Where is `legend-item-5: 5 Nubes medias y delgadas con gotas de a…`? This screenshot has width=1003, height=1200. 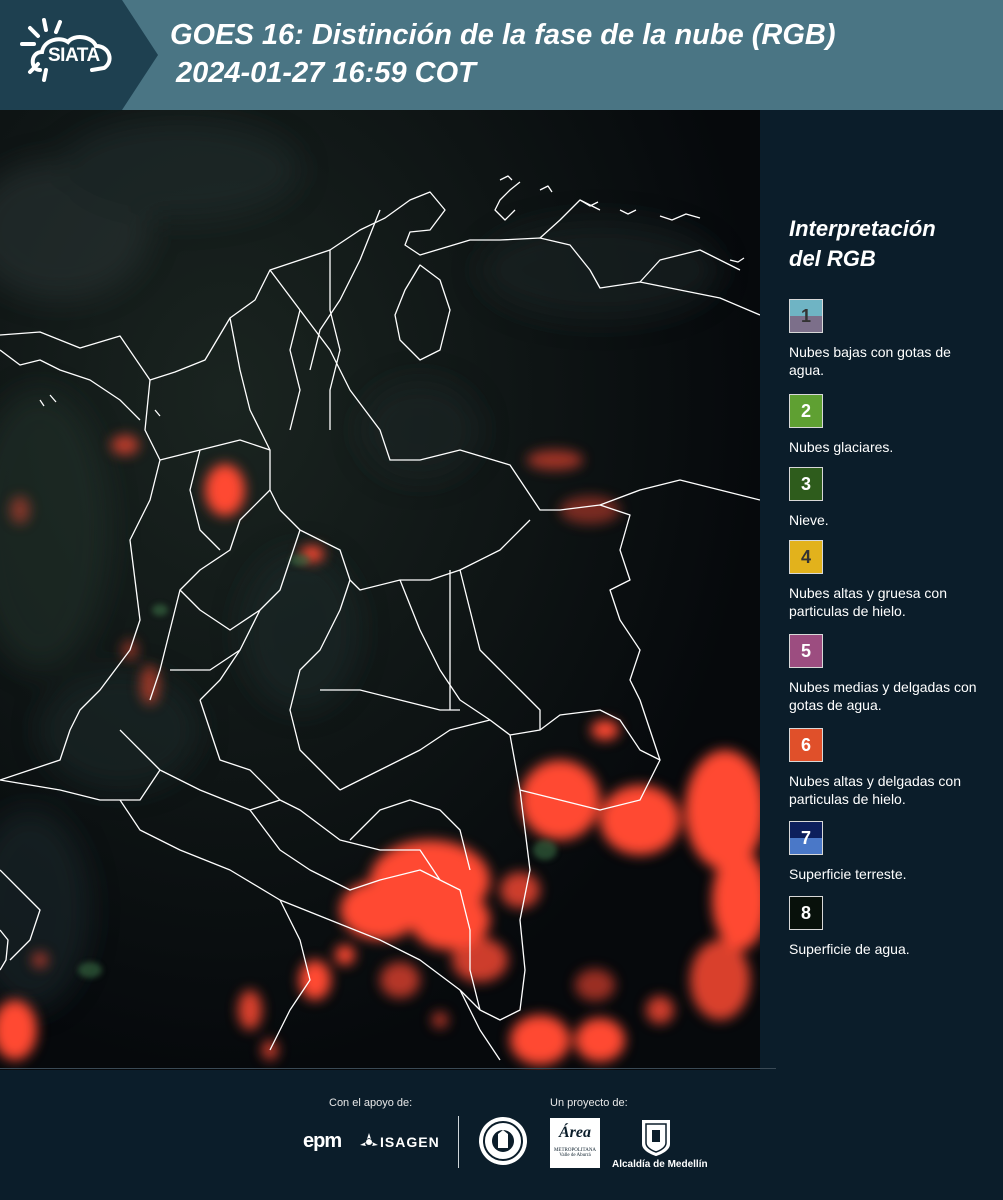
legend-item-5: 5 Nubes medias y delgadas con gotas de a… is located at coordinates (889, 674).